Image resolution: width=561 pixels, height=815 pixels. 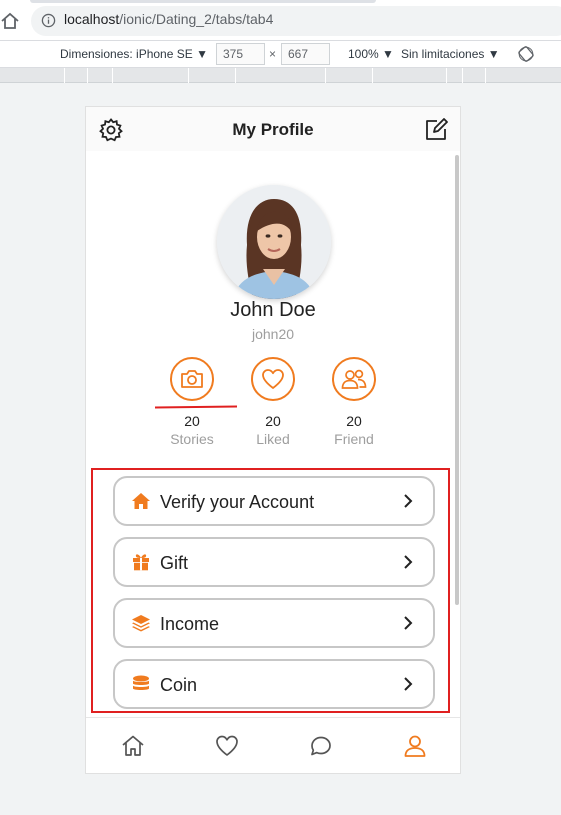 I want to click on stat-label: Stories, so click(x=192, y=439).